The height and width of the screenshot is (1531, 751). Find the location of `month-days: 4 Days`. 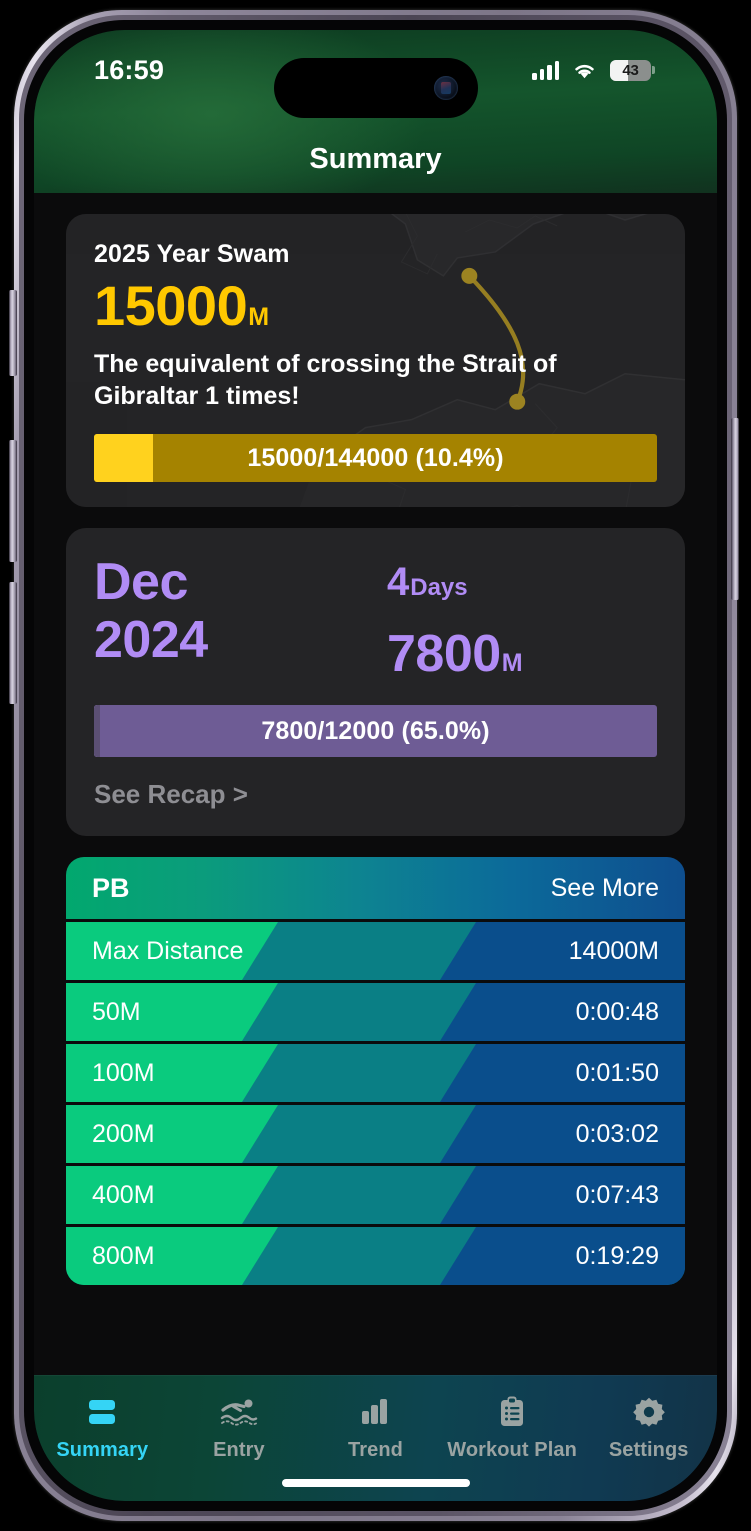

month-days: 4 Days is located at coordinates (522, 582).